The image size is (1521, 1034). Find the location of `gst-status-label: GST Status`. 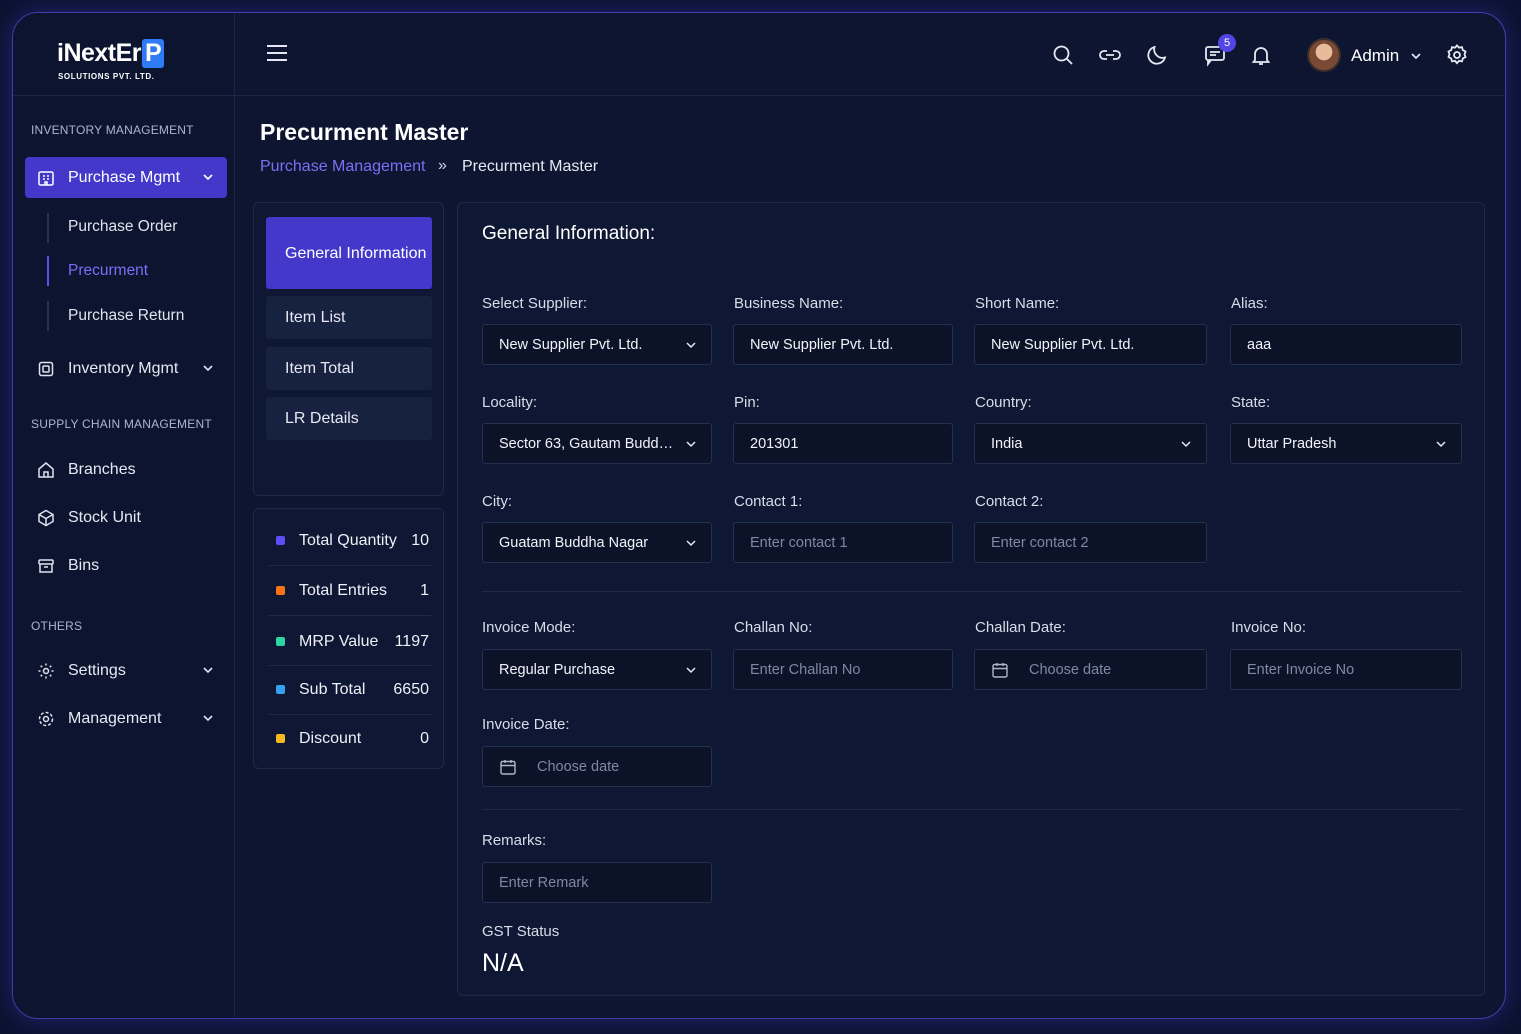

gst-status-label: GST Status is located at coordinates (521, 931).